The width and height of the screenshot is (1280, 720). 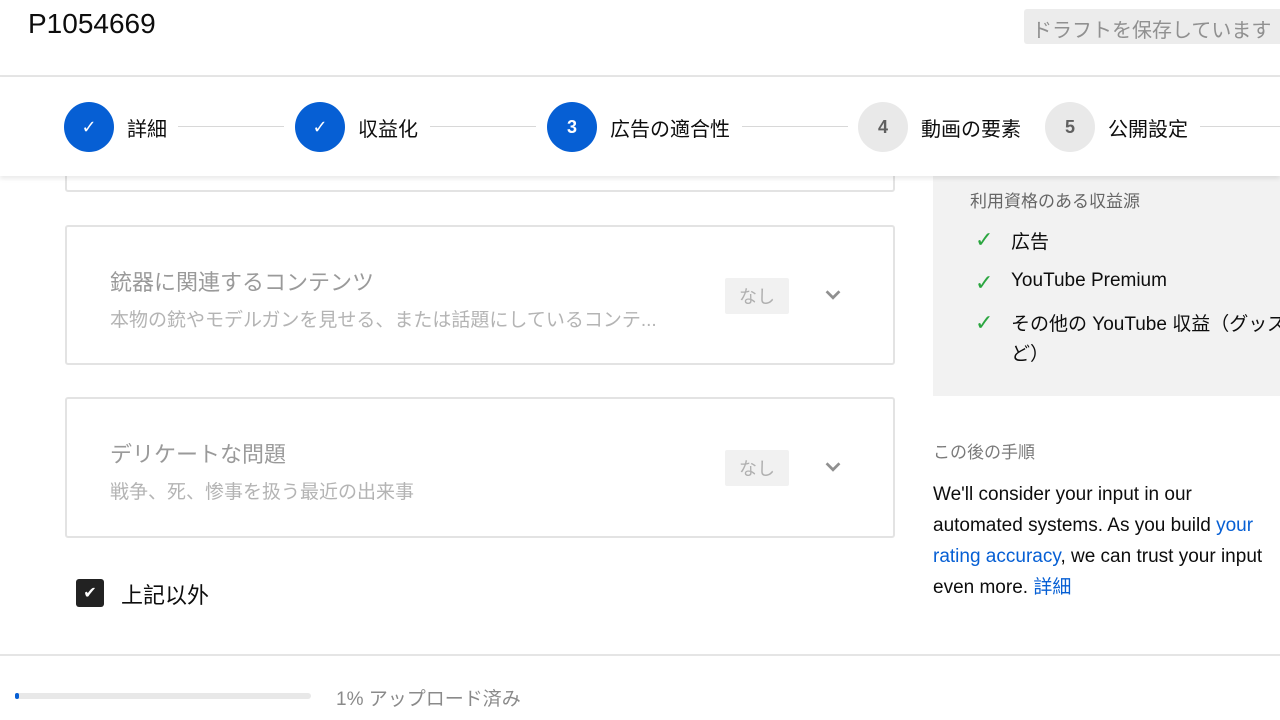 I want to click on revenue-label-cont: ど）, so click(x=1030, y=354).